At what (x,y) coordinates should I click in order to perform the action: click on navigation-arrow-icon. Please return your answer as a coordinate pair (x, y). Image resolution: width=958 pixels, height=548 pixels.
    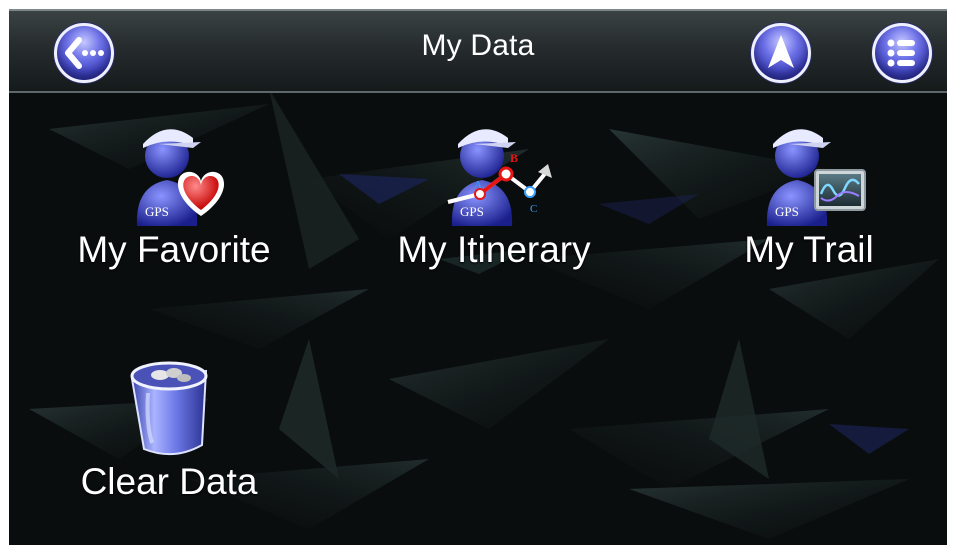
    Looking at the image, I should click on (781, 51).